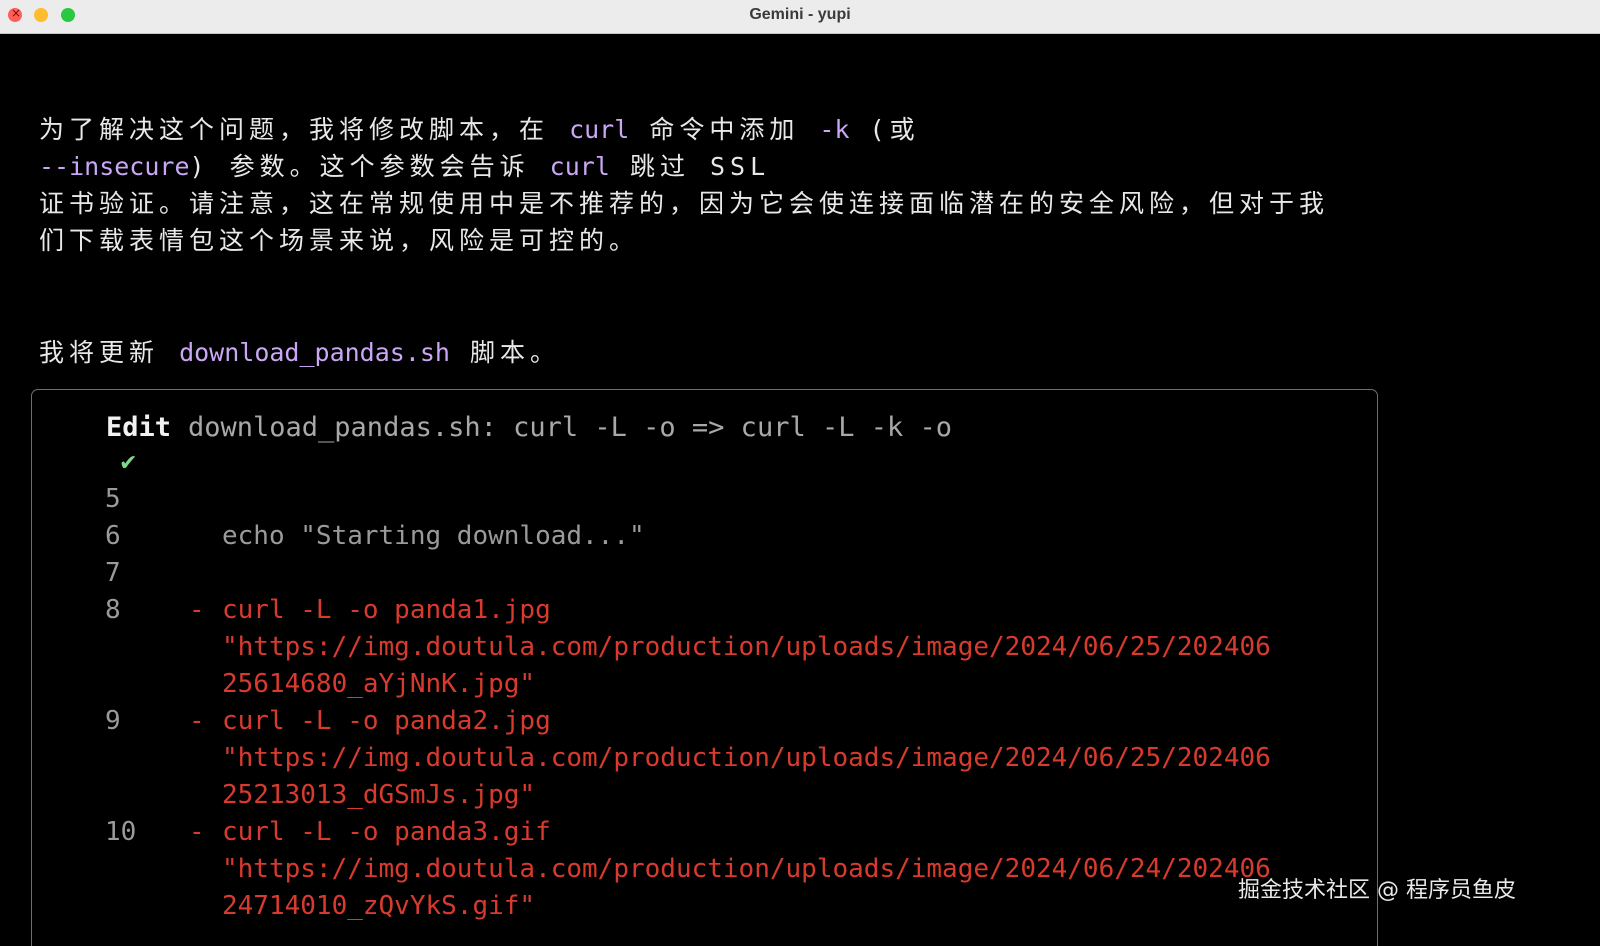 This screenshot has height=946, width=1600. I want to click on line-number: 8, so click(113, 610).